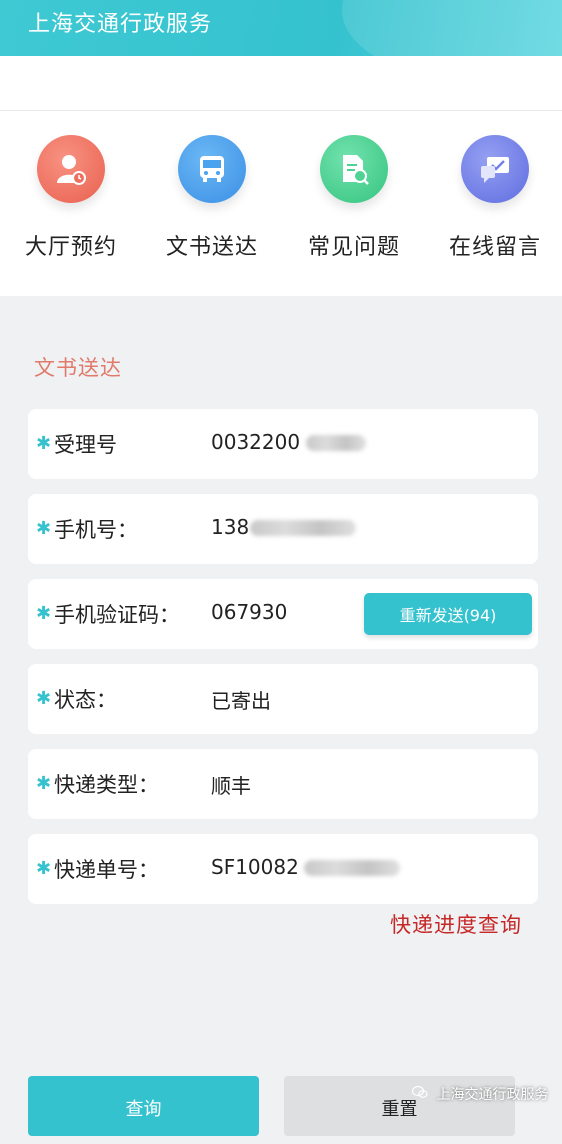 The height and width of the screenshot is (1144, 562). What do you see at coordinates (492, 1095) in the screenshot?
I see `watermark-text: 上海交通行政服务` at bounding box center [492, 1095].